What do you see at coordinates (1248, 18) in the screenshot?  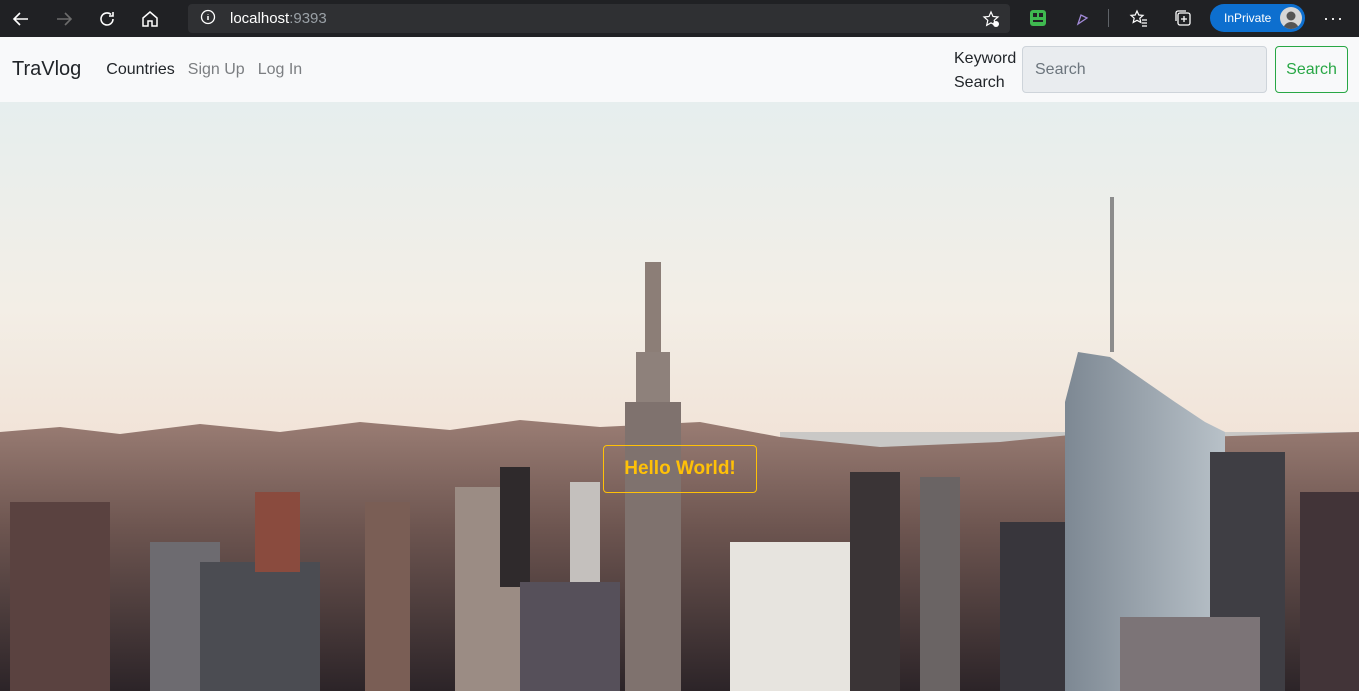 I see `inprivate-label: InPrivate` at bounding box center [1248, 18].